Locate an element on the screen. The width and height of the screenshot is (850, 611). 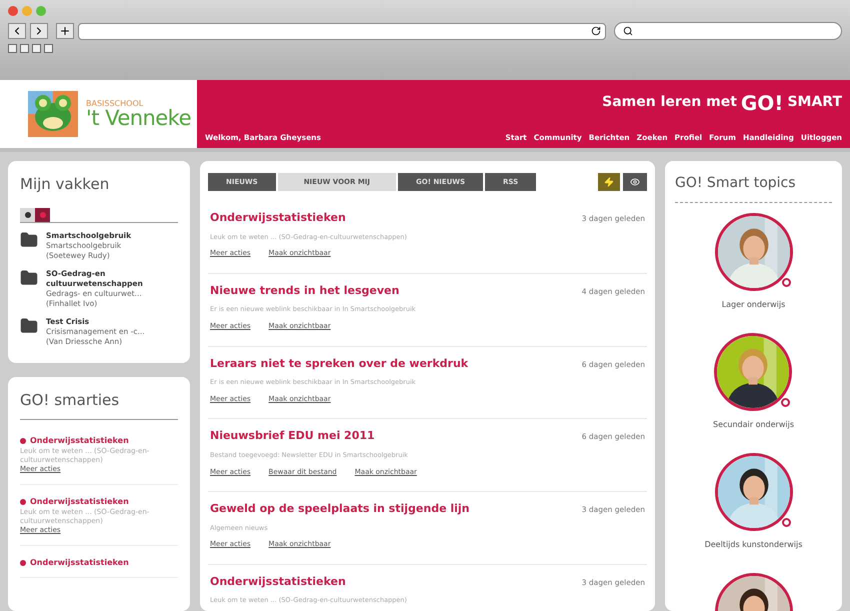
lightning-icon is located at coordinates (609, 182).